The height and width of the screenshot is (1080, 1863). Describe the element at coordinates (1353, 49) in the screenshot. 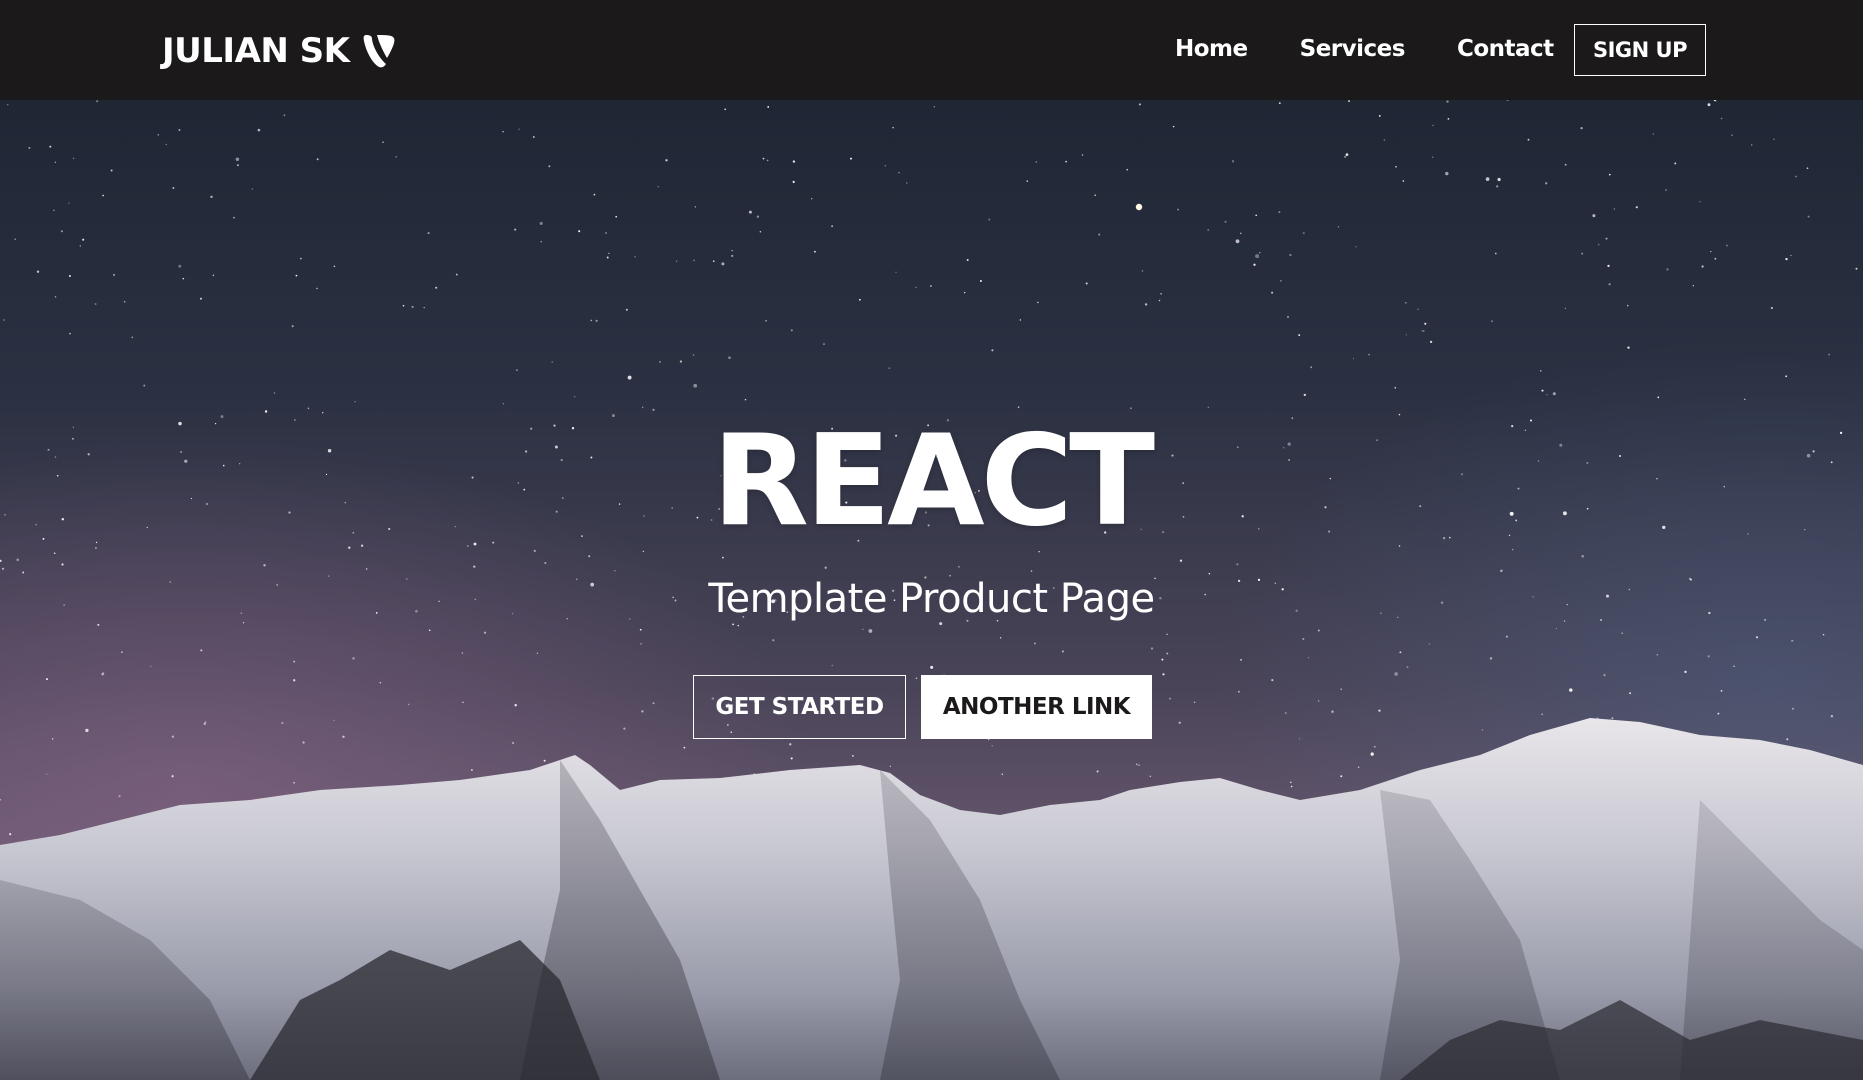

I see `nav-link-services: Services` at that location.